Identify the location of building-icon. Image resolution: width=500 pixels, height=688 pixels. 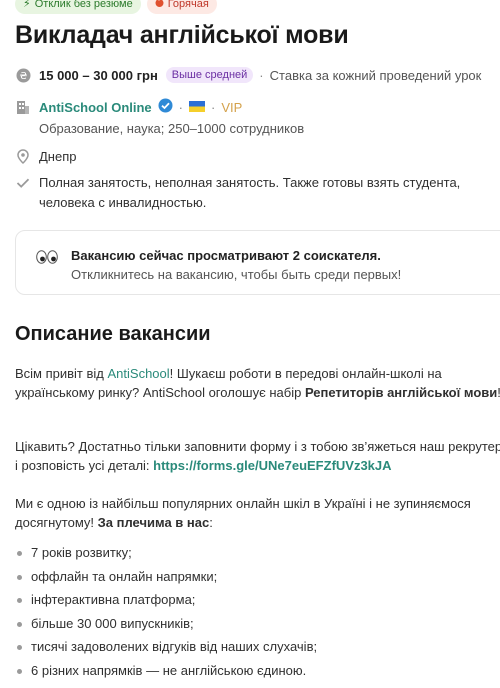
(23, 107).